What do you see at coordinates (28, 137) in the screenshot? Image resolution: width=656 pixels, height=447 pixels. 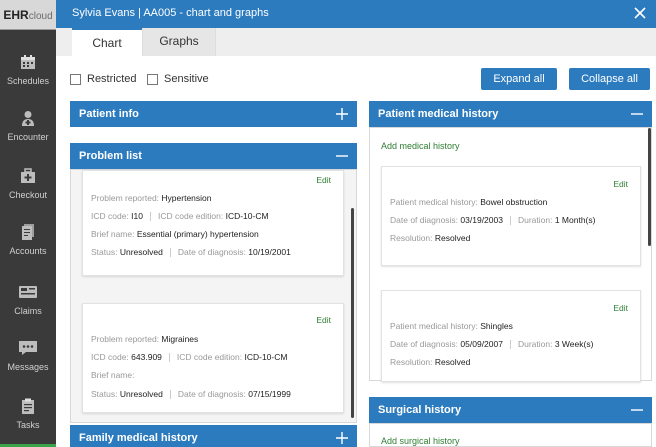 I see `nav-label: Encounter` at bounding box center [28, 137].